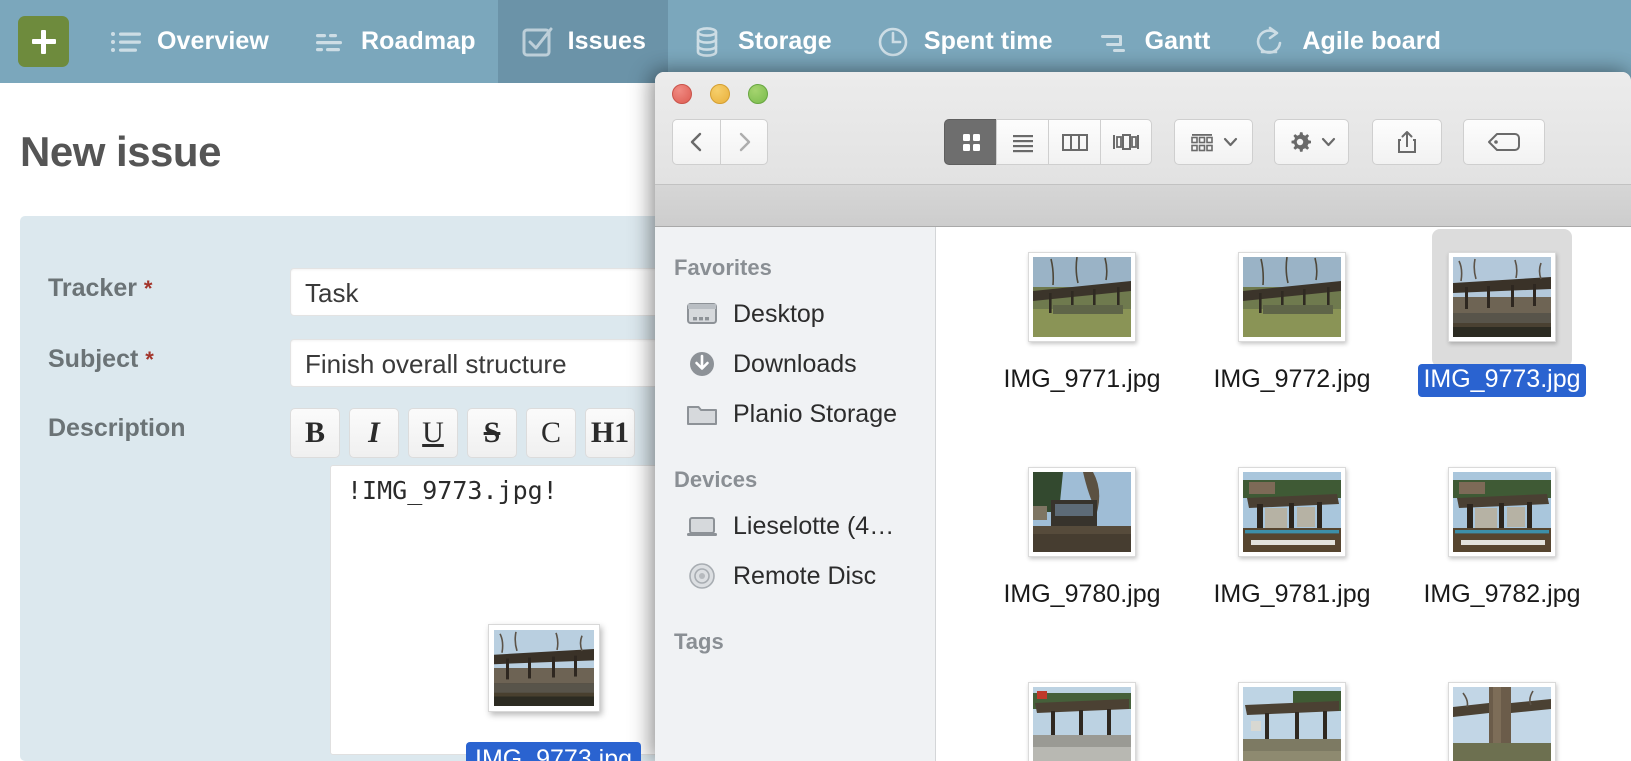 This screenshot has height=761, width=1631. What do you see at coordinates (1347, 41) in the screenshot?
I see `nav-item-agile-board: Agile board` at bounding box center [1347, 41].